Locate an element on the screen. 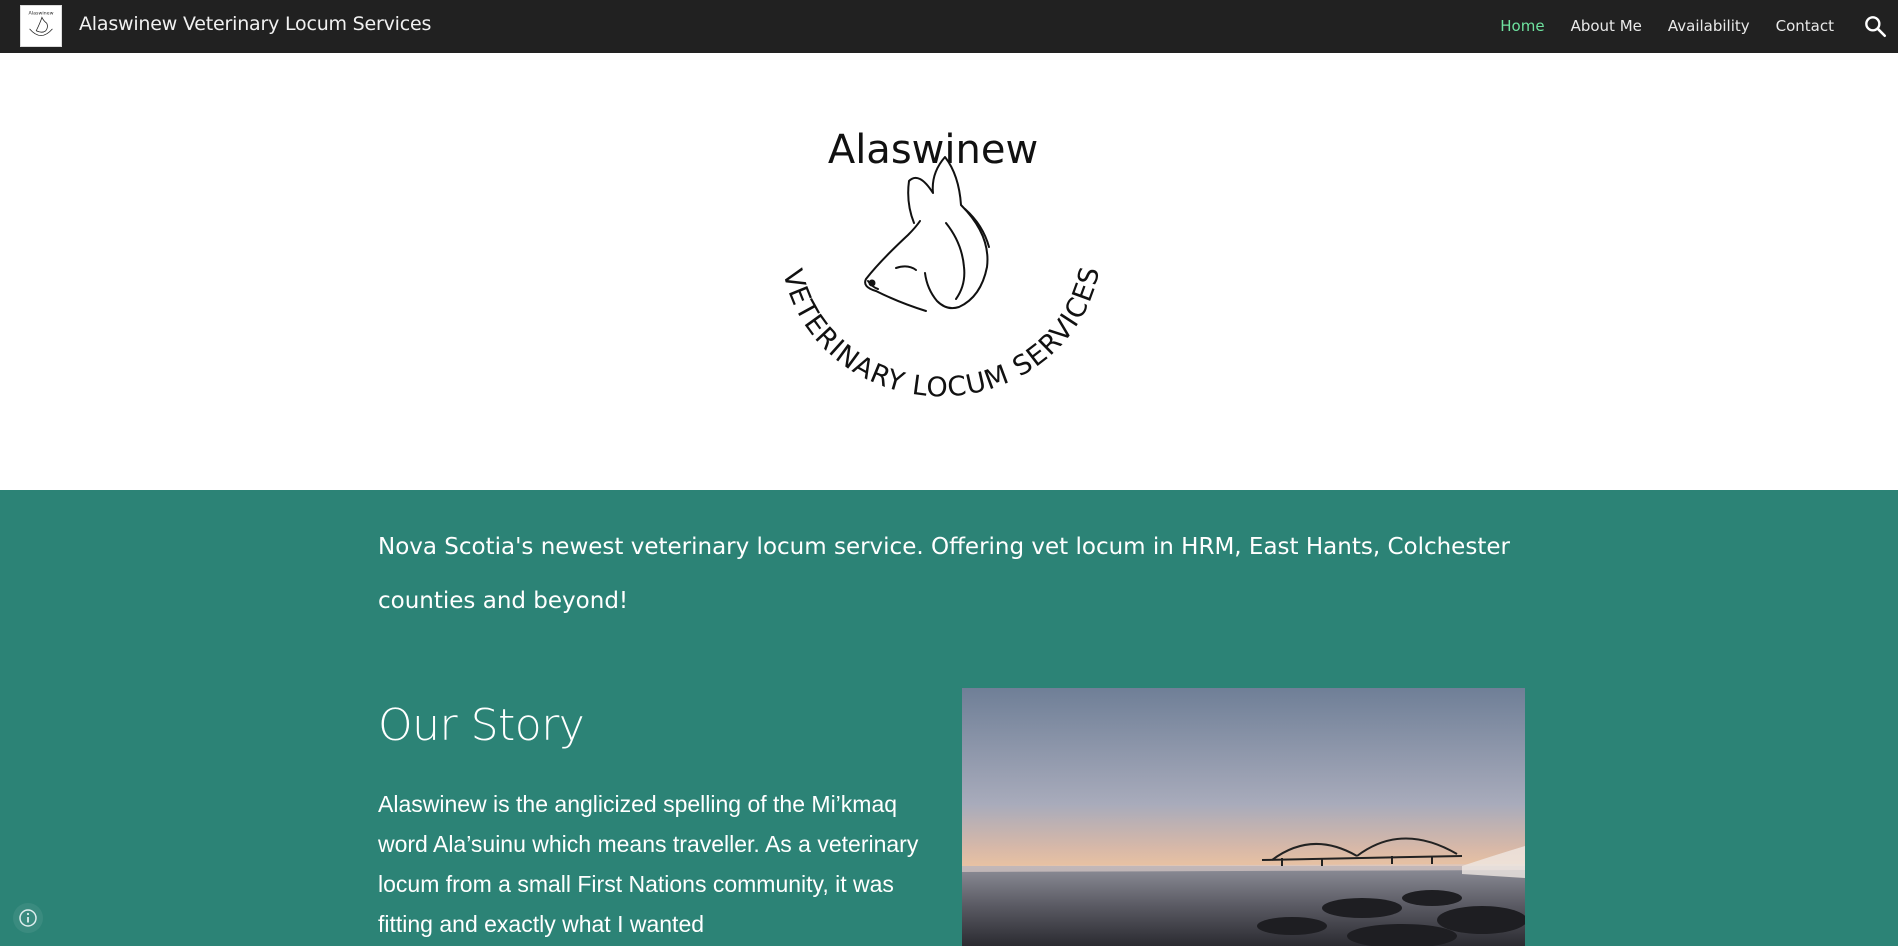  search-button is located at coordinates (1875, 26).